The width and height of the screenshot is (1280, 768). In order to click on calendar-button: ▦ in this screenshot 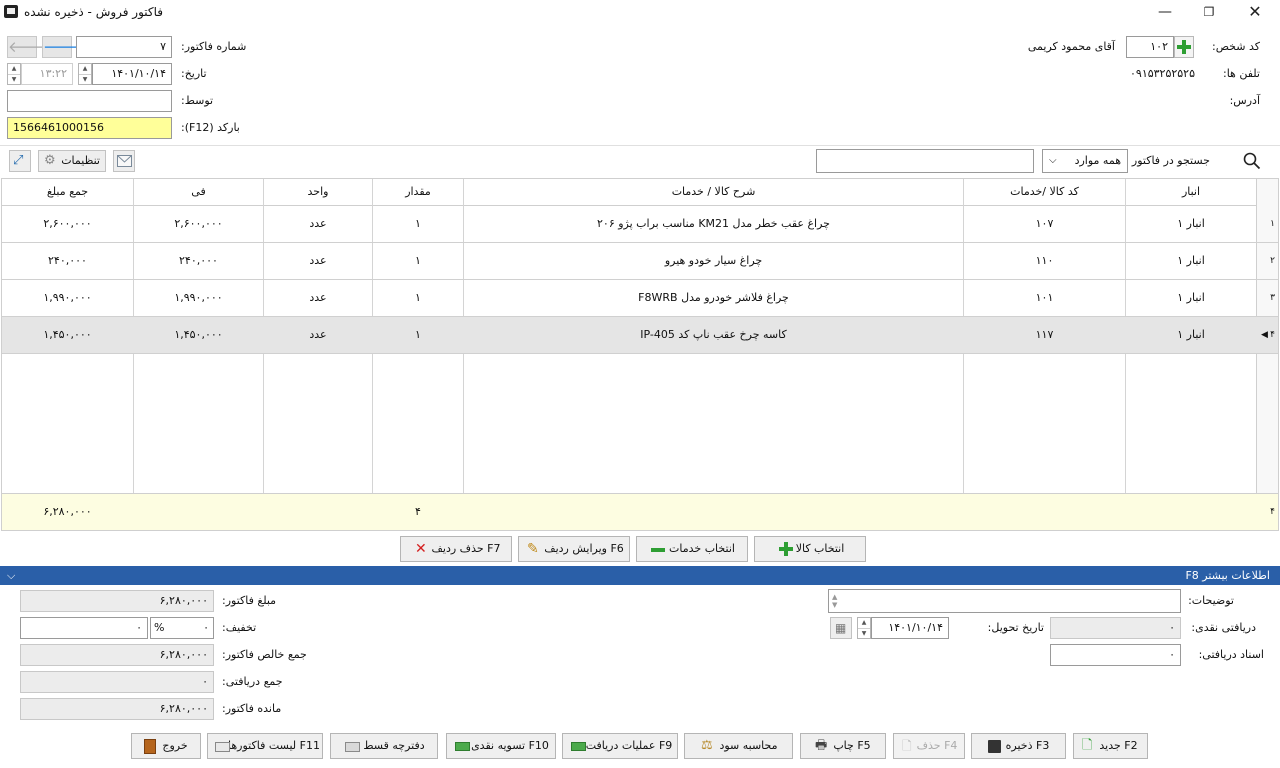, I will do `click(841, 628)`.